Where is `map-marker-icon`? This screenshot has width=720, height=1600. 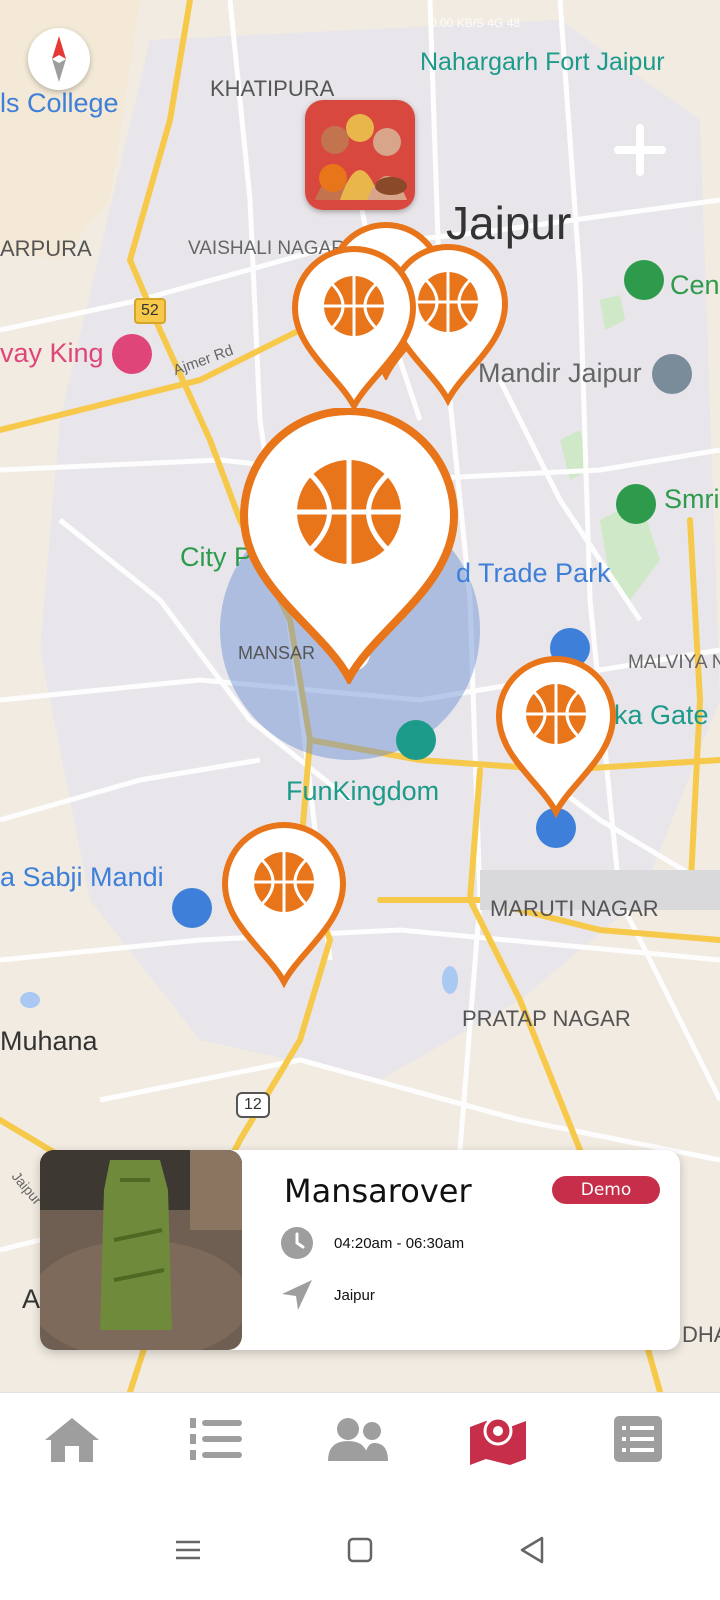 map-marker-icon is located at coordinates (498, 1440).